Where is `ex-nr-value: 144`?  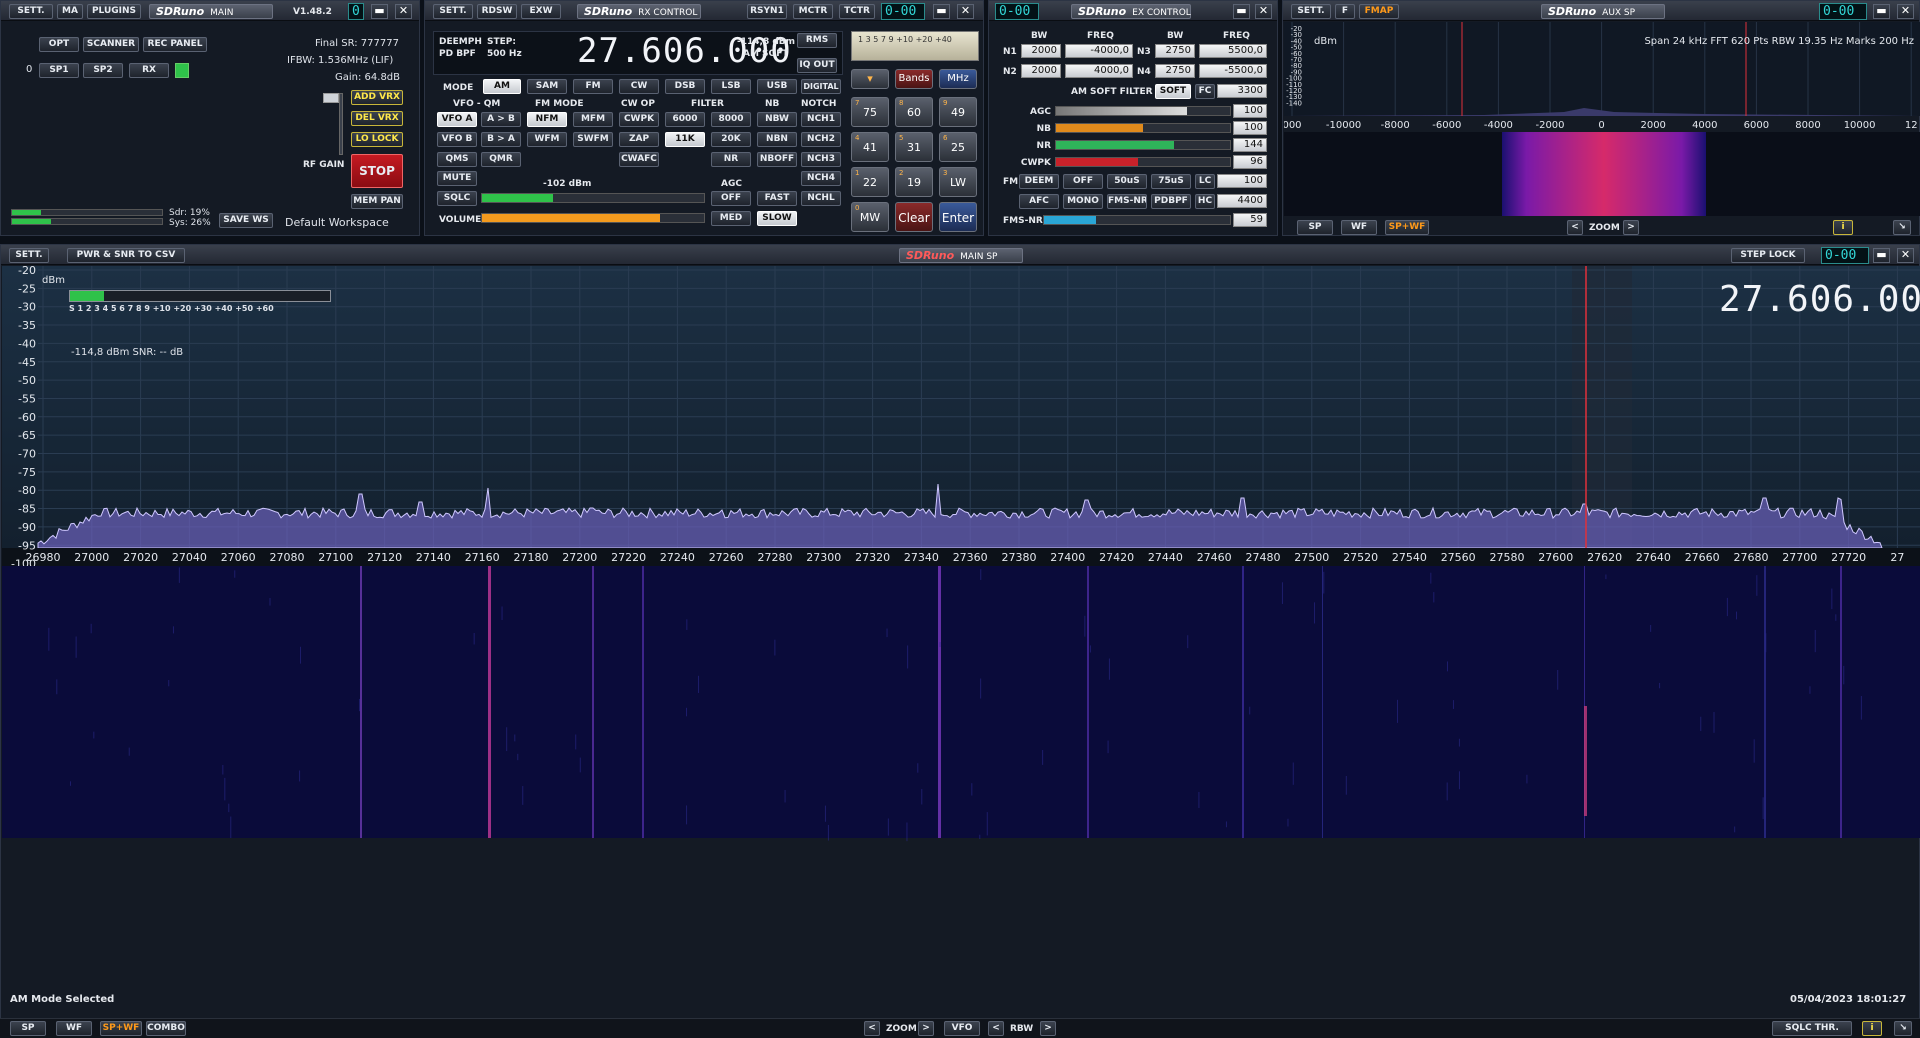 ex-nr-value: 144 is located at coordinates (1250, 145).